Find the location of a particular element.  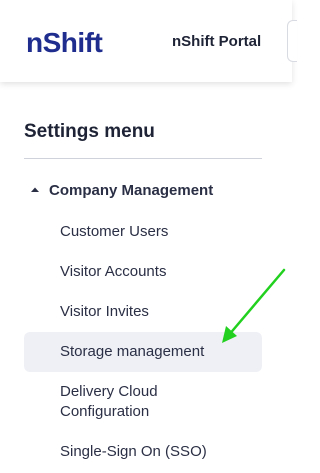

svg-text: nShift is located at coordinates (64, 42).